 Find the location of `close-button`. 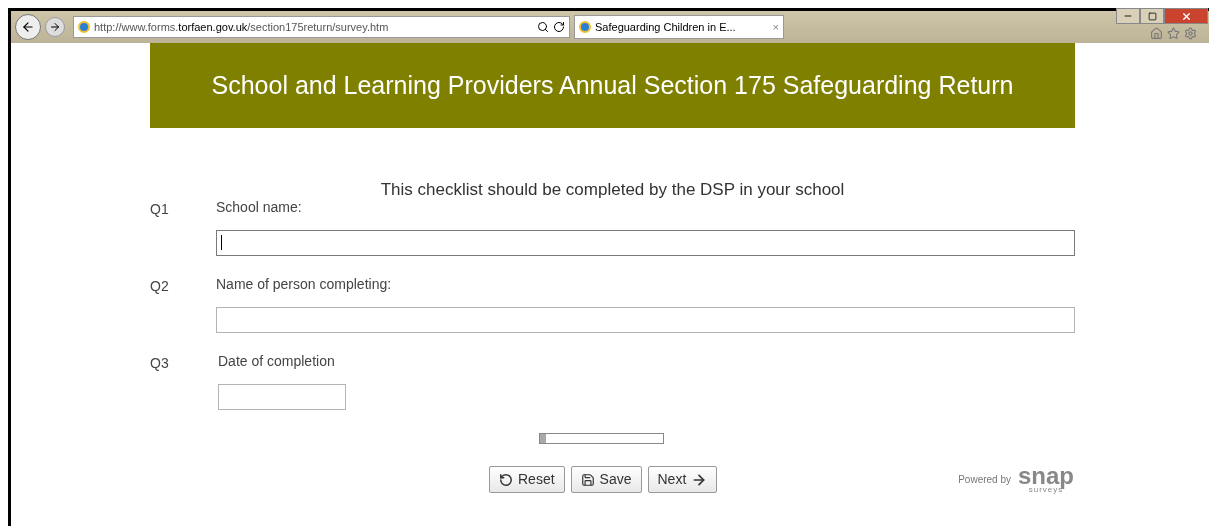

close-button is located at coordinates (1186, 16).